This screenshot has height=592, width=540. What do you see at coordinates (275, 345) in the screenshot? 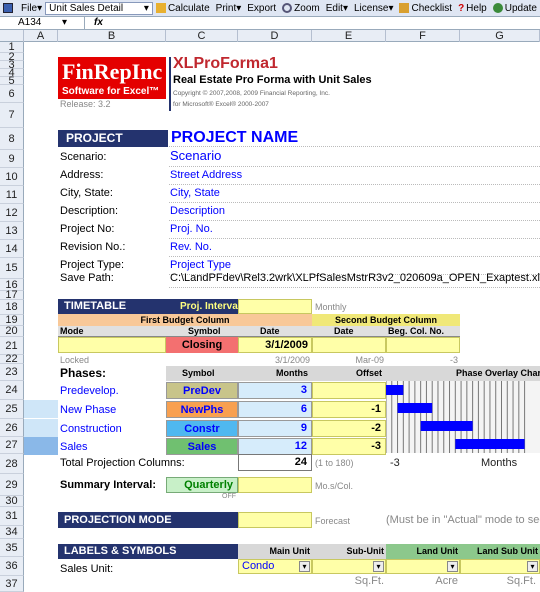
I see `date-input: 3/1/2009` at bounding box center [275, 345].